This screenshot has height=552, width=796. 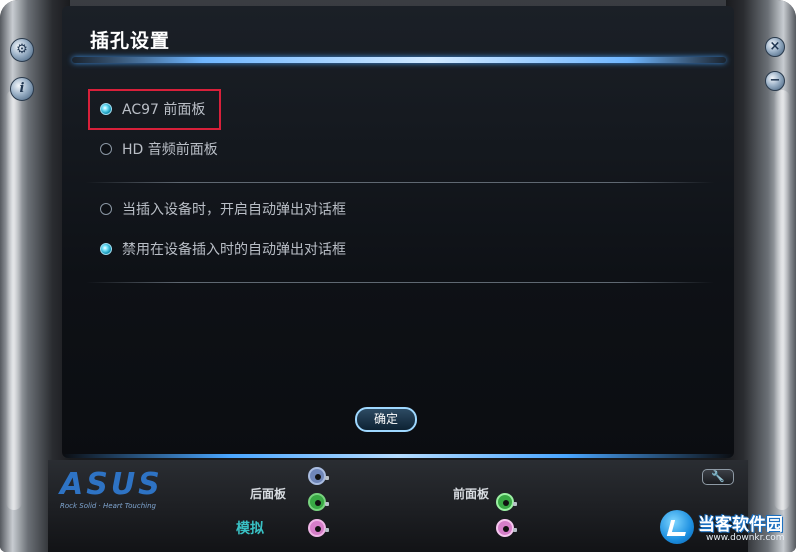 I want to click on watermark: 当客软件园 www.downkr.com, so click(x=728, y=529).